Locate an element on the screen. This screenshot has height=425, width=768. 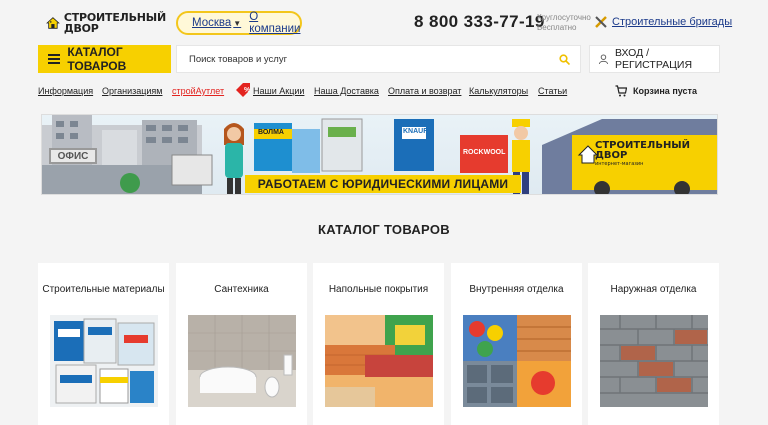
category-card-plumbing: Сантехника is located at coordinates (241, 344).